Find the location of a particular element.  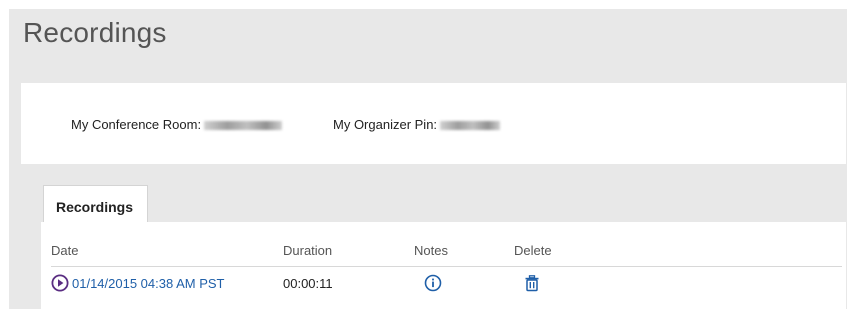

recording-duration: 00:00:11 is located at coordinates (308, 283).